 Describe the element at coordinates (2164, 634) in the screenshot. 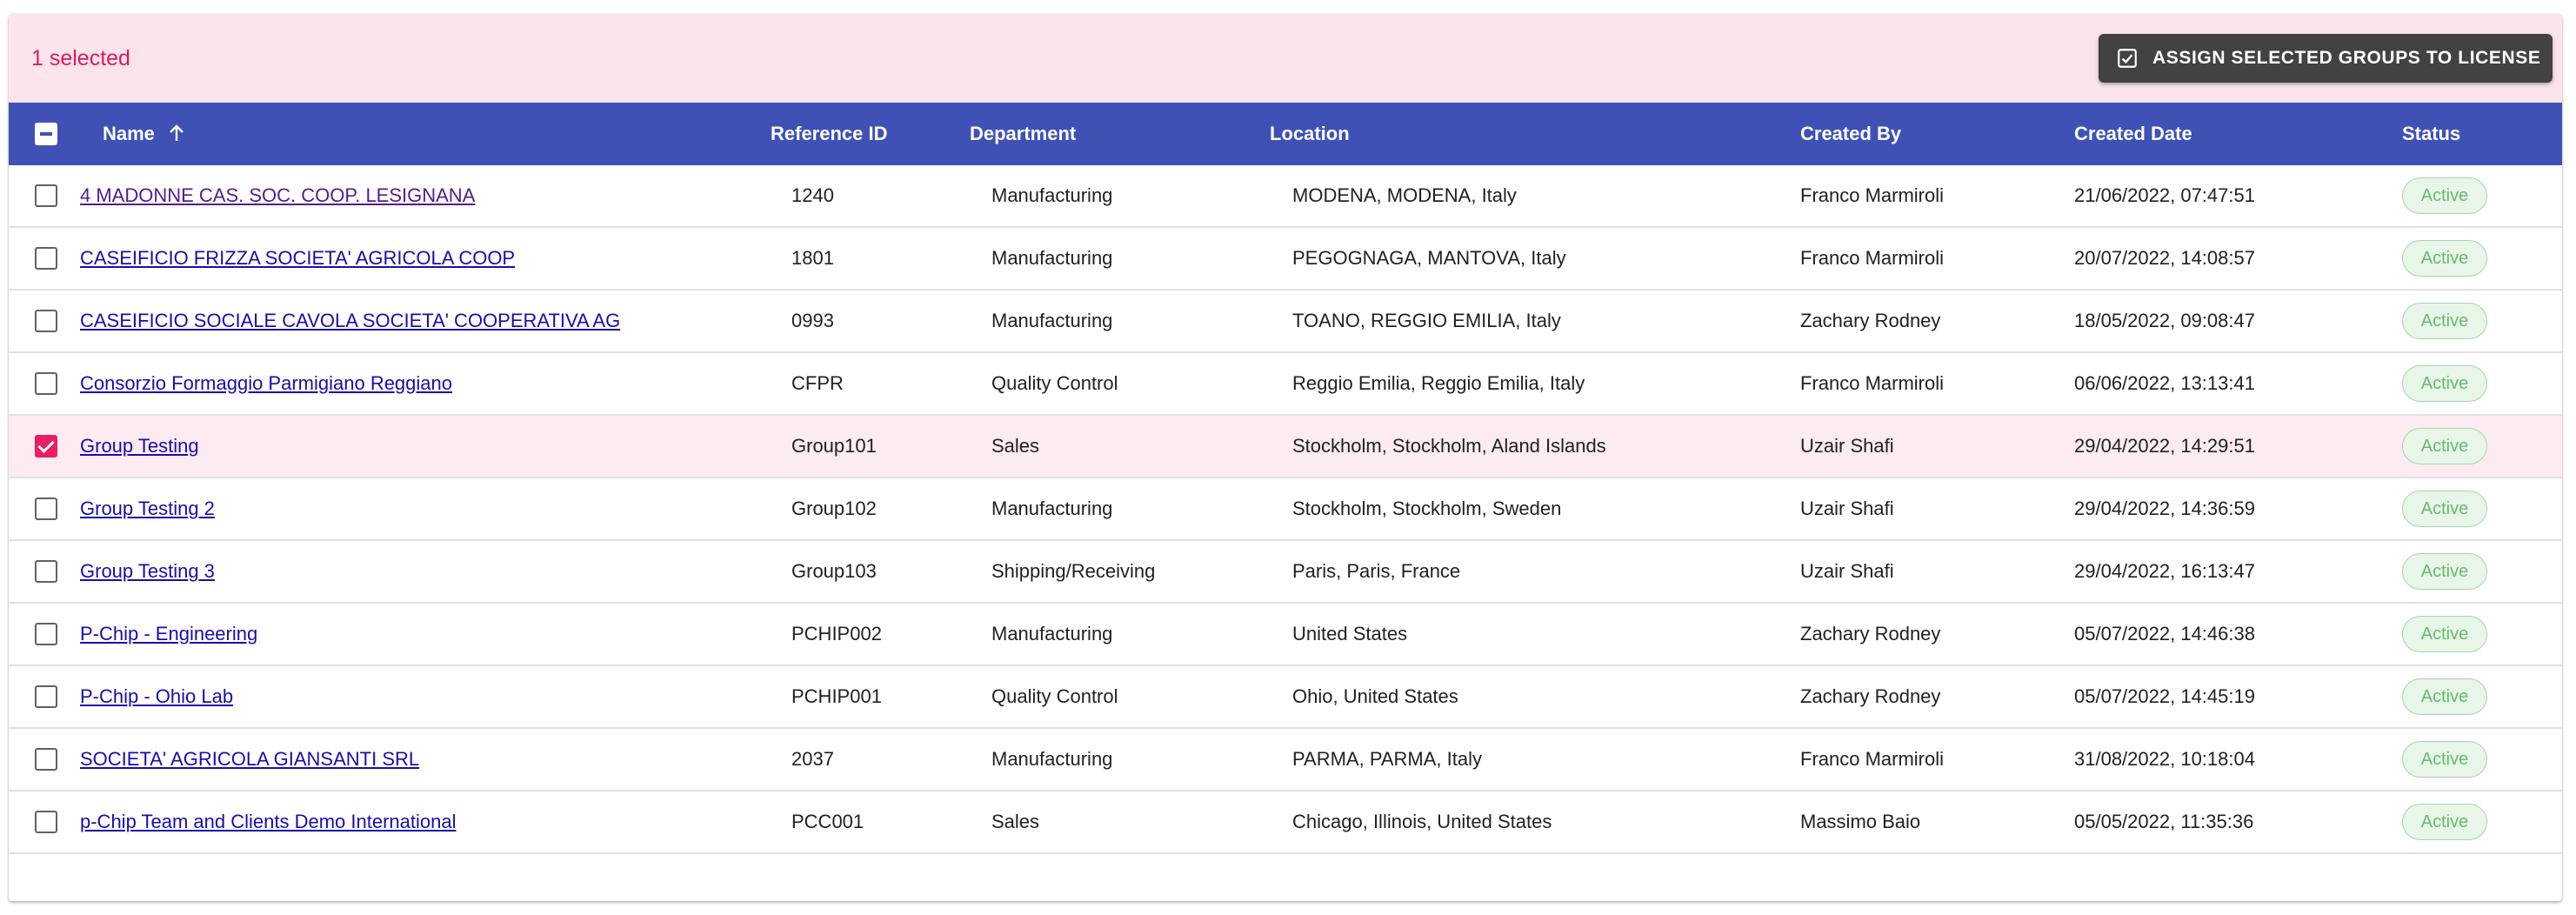

I see `created-date-cell: 05/07/2022, 14:46:38` at that location.